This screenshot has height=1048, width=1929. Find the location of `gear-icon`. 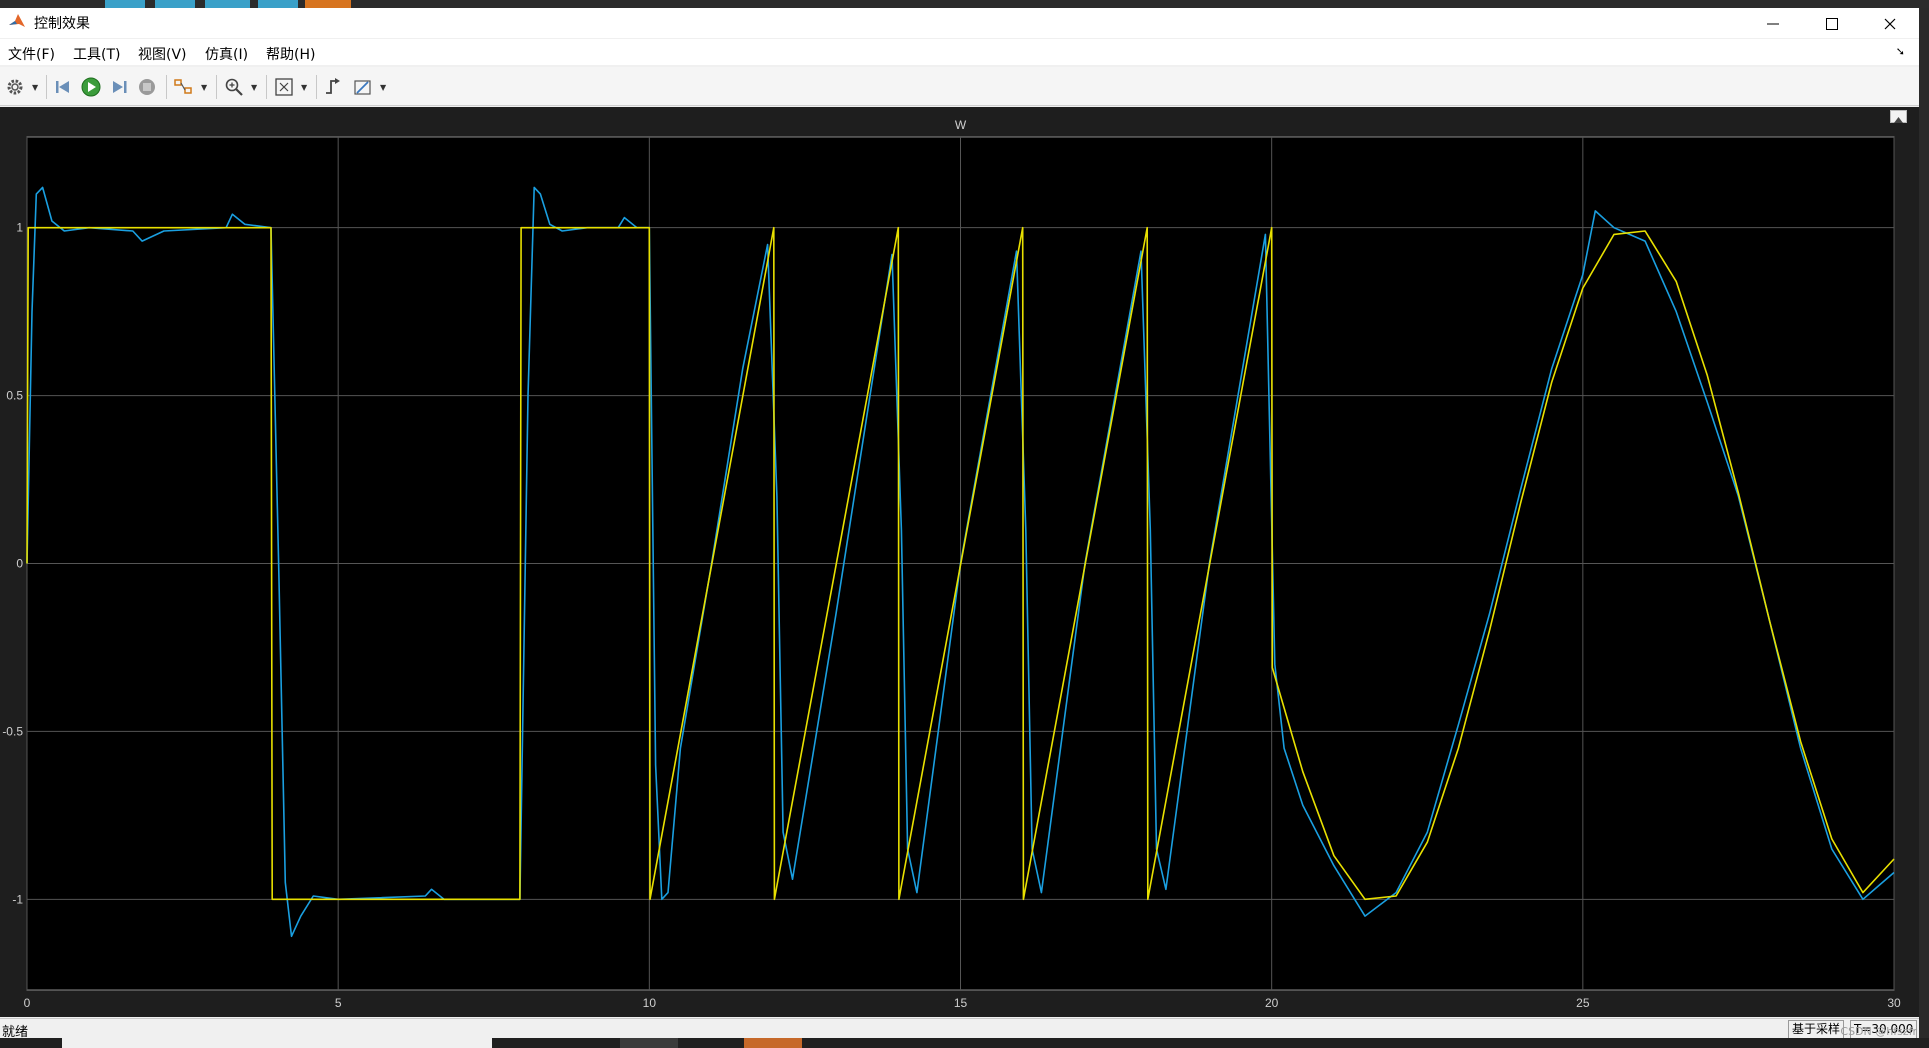

gear-icon is located at coordinates (15, 87).